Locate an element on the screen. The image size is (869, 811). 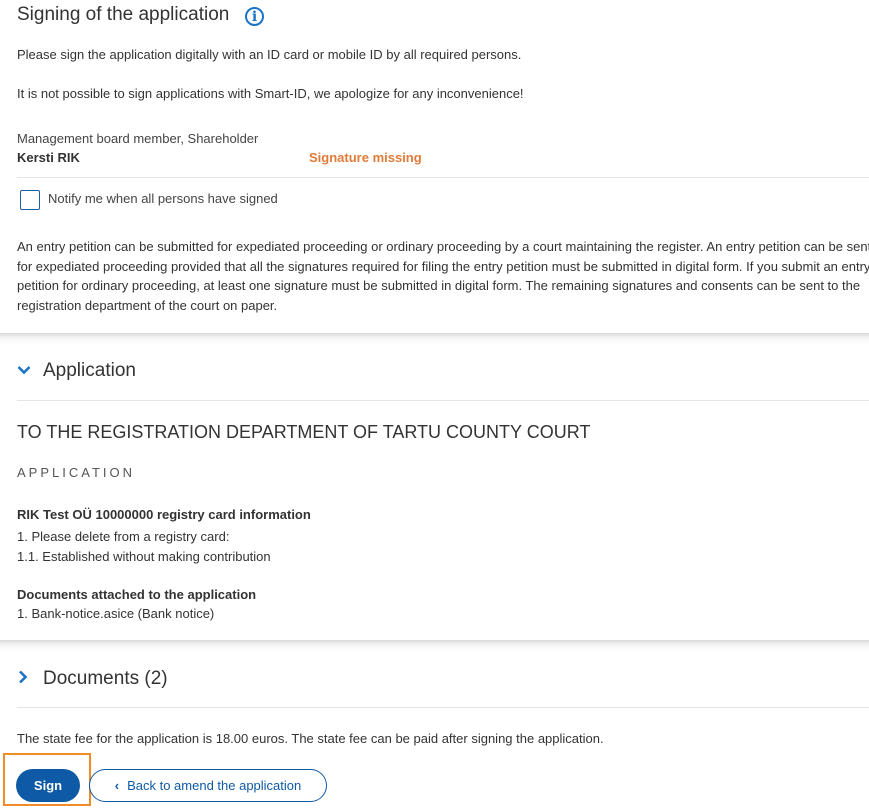
back-button-label: Back to amend the application is located at coordinates (214, 785).